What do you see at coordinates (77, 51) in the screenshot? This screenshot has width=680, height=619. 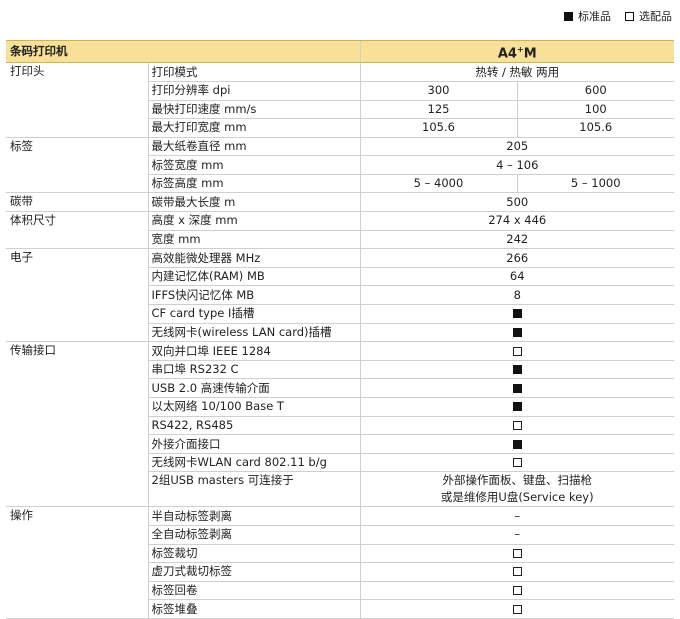 I see `category-header: 条码打印机` at bounding box center [77, 51].